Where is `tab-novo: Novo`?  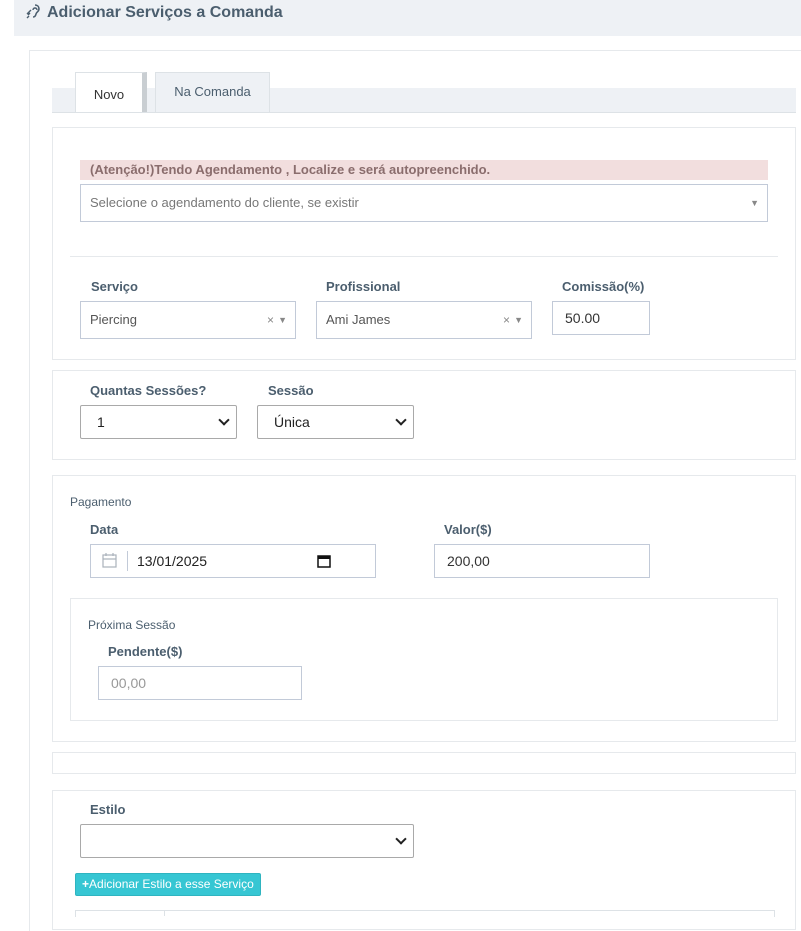
tab-novo: Novo is located at coordinates (111, 92).